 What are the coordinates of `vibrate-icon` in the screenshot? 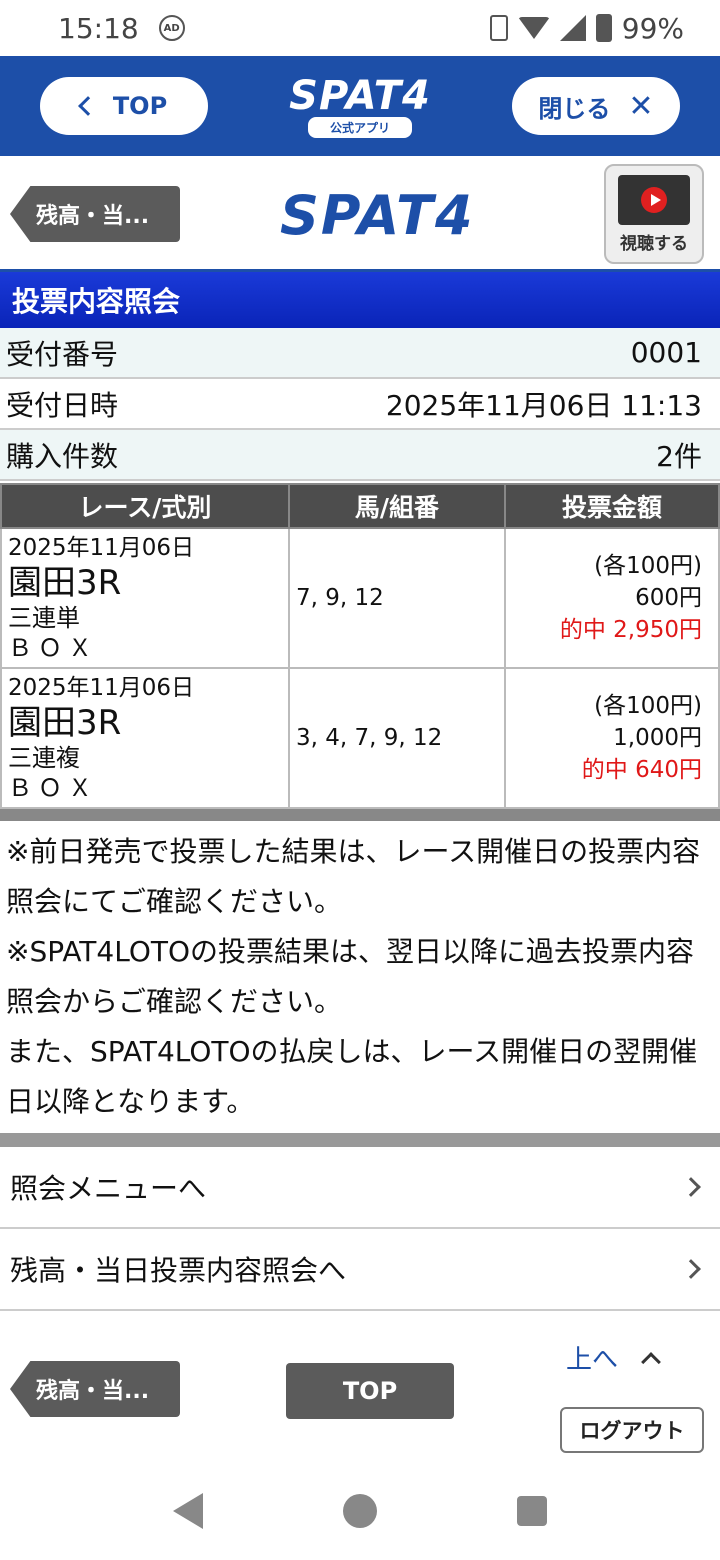 It's located at (498, 28).